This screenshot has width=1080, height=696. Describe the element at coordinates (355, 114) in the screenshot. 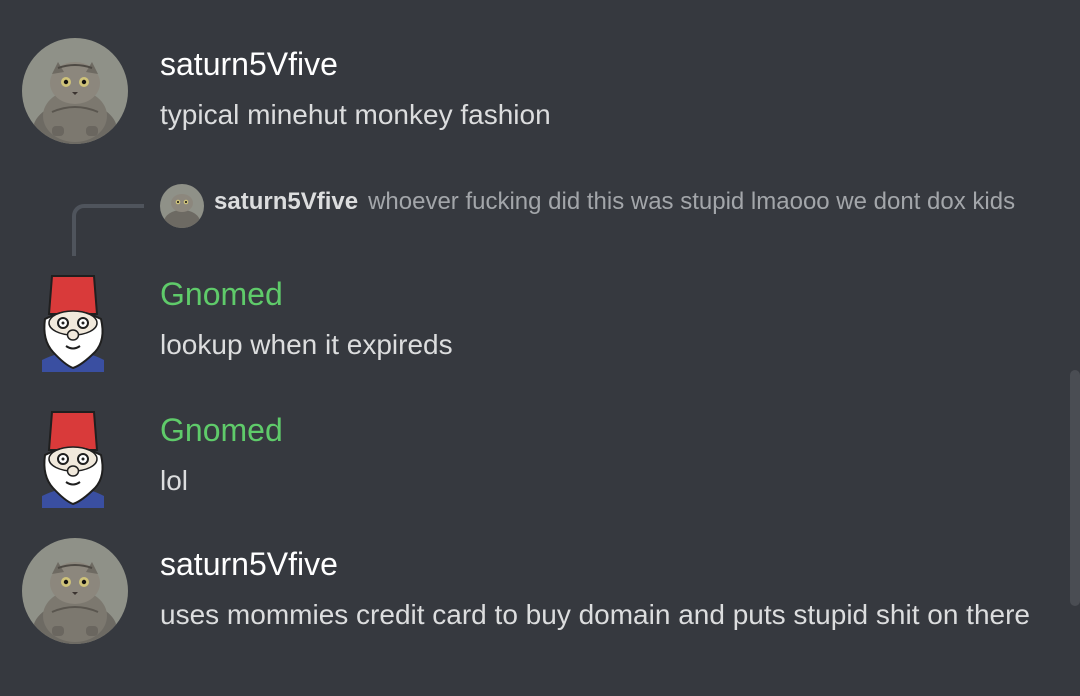

I see `message-text: typical minehut monkey fashion` at that location.